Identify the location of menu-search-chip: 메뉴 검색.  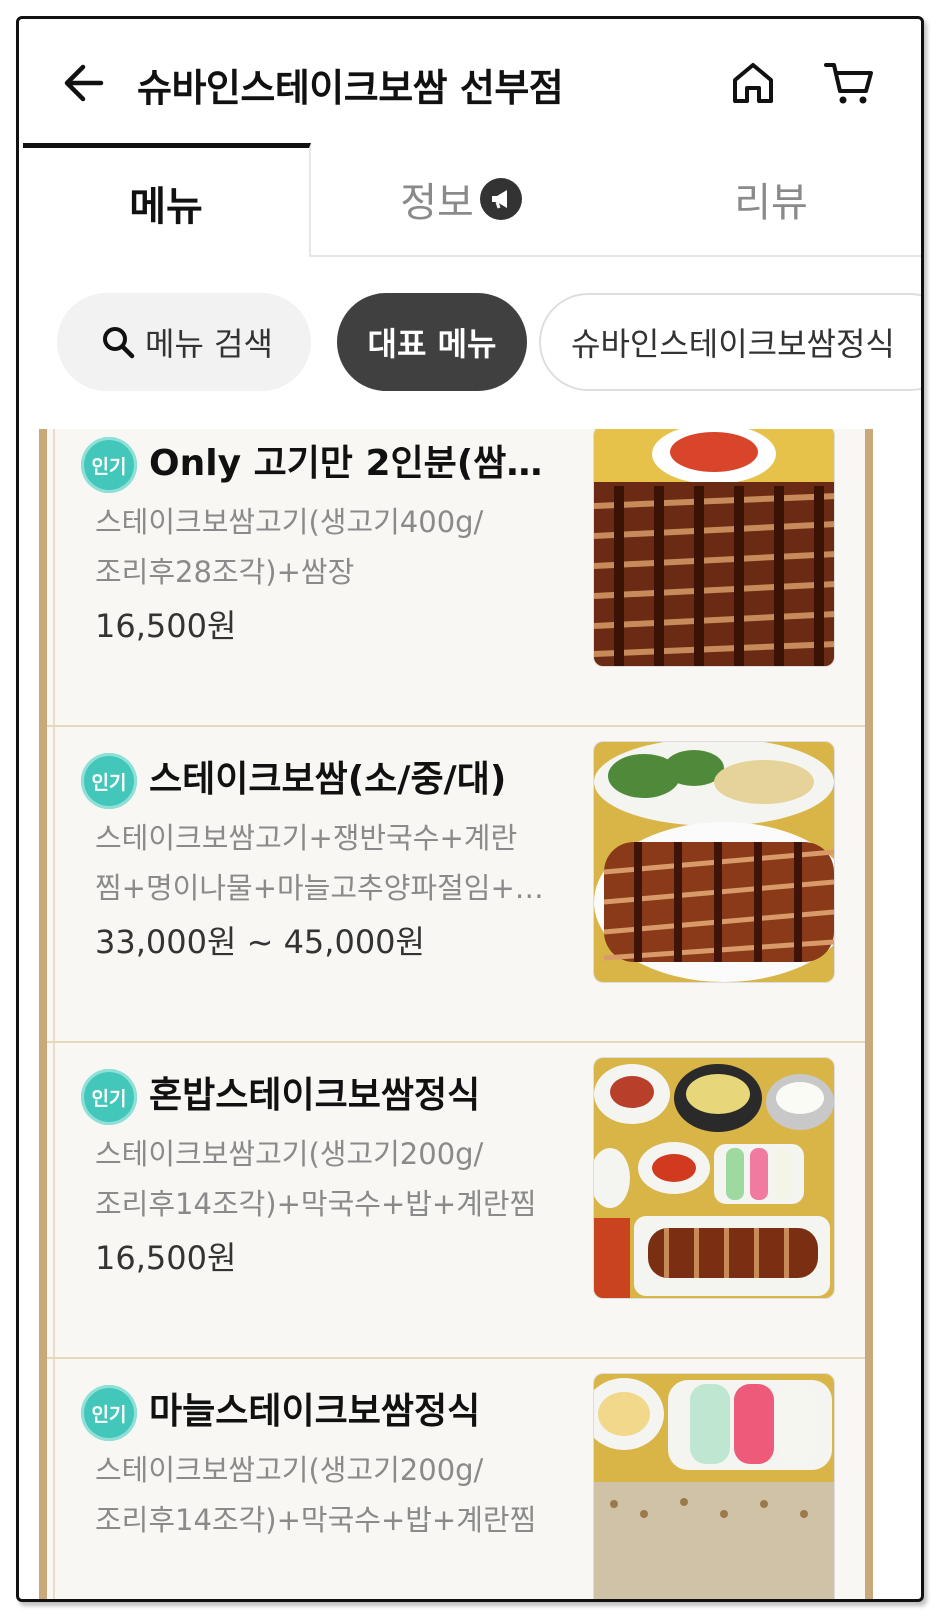
(184, 342).